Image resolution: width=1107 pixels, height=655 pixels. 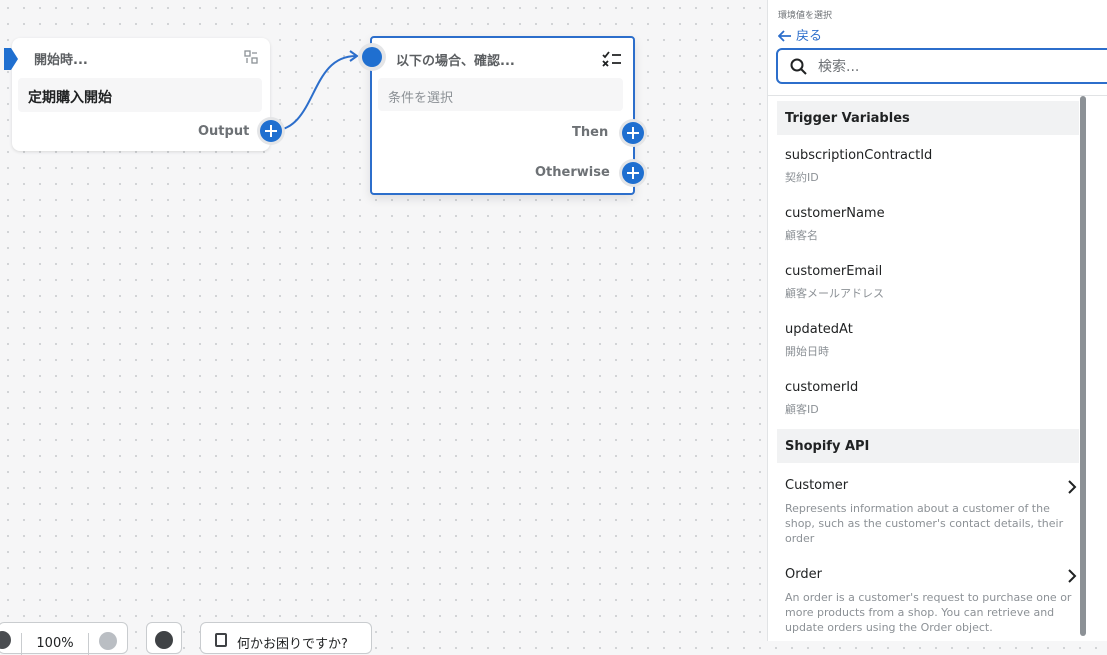 What do you see at coordinates (809, 36) in the screenshot?
I see `back-label: 戻る` at bounding box center [809, 36].